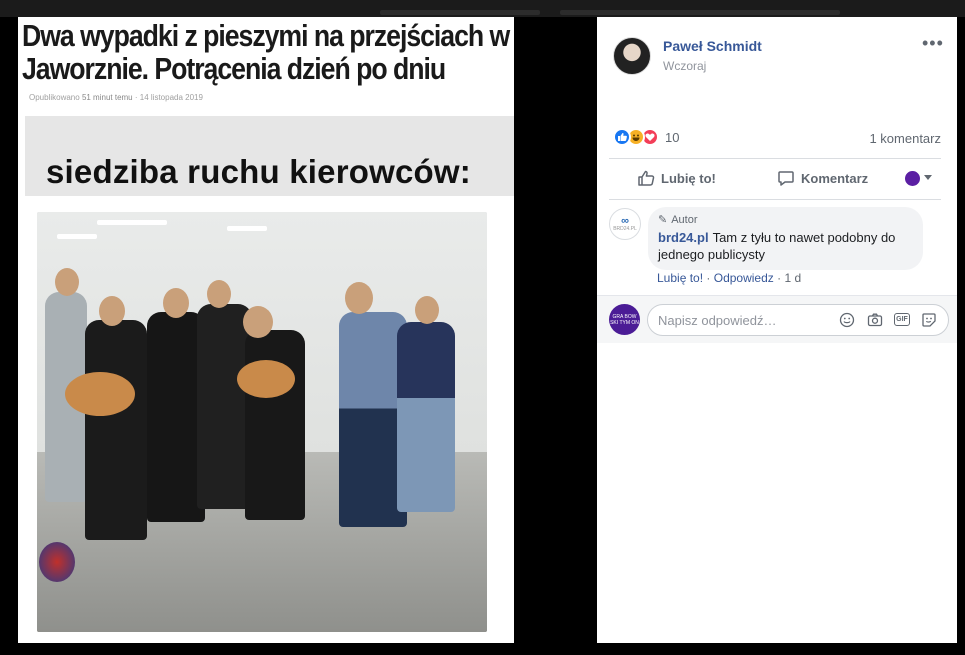 The height and width of the screenshot is (655, 965). What do you see at coordinates (683, 237) in the screenshot?
I see `comment-author: brd24.pl` at bounding box center [683, 237].